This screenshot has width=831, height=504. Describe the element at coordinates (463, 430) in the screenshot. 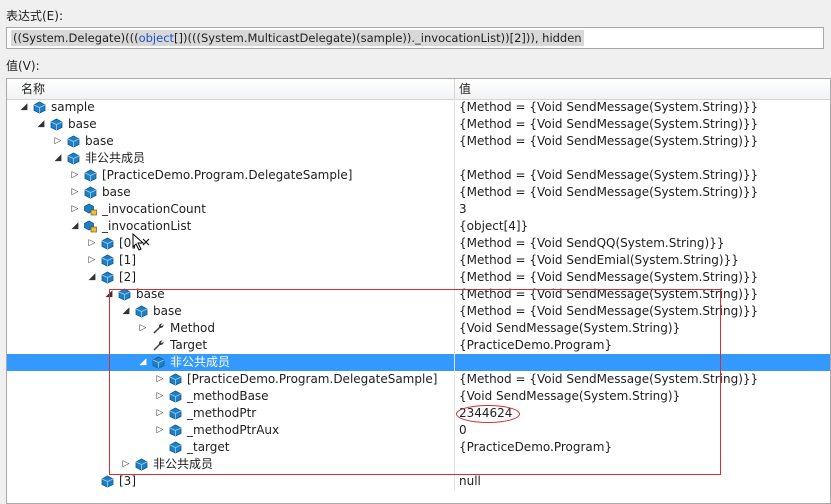

I see `row-value: 0` at that location.